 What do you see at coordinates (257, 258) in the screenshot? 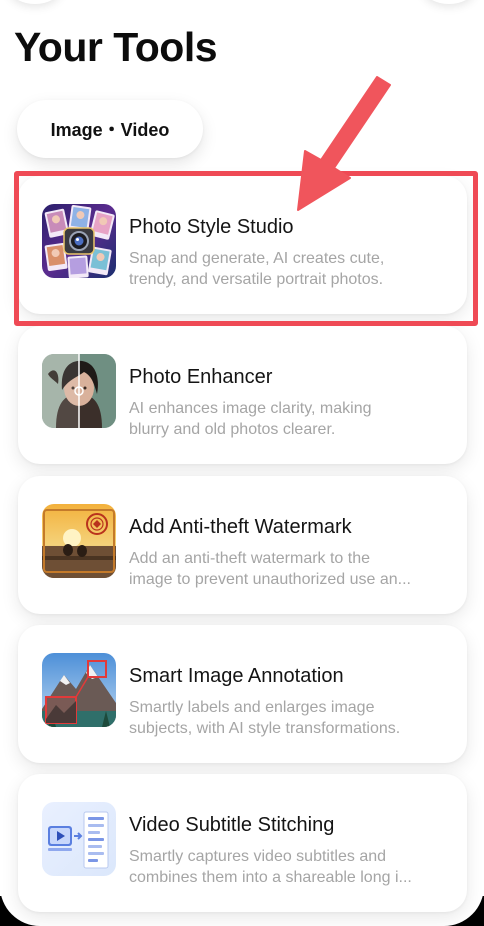
I see `tool-description-line: Snap and generate, AI creates cute,` at bounding box center [257, 258].